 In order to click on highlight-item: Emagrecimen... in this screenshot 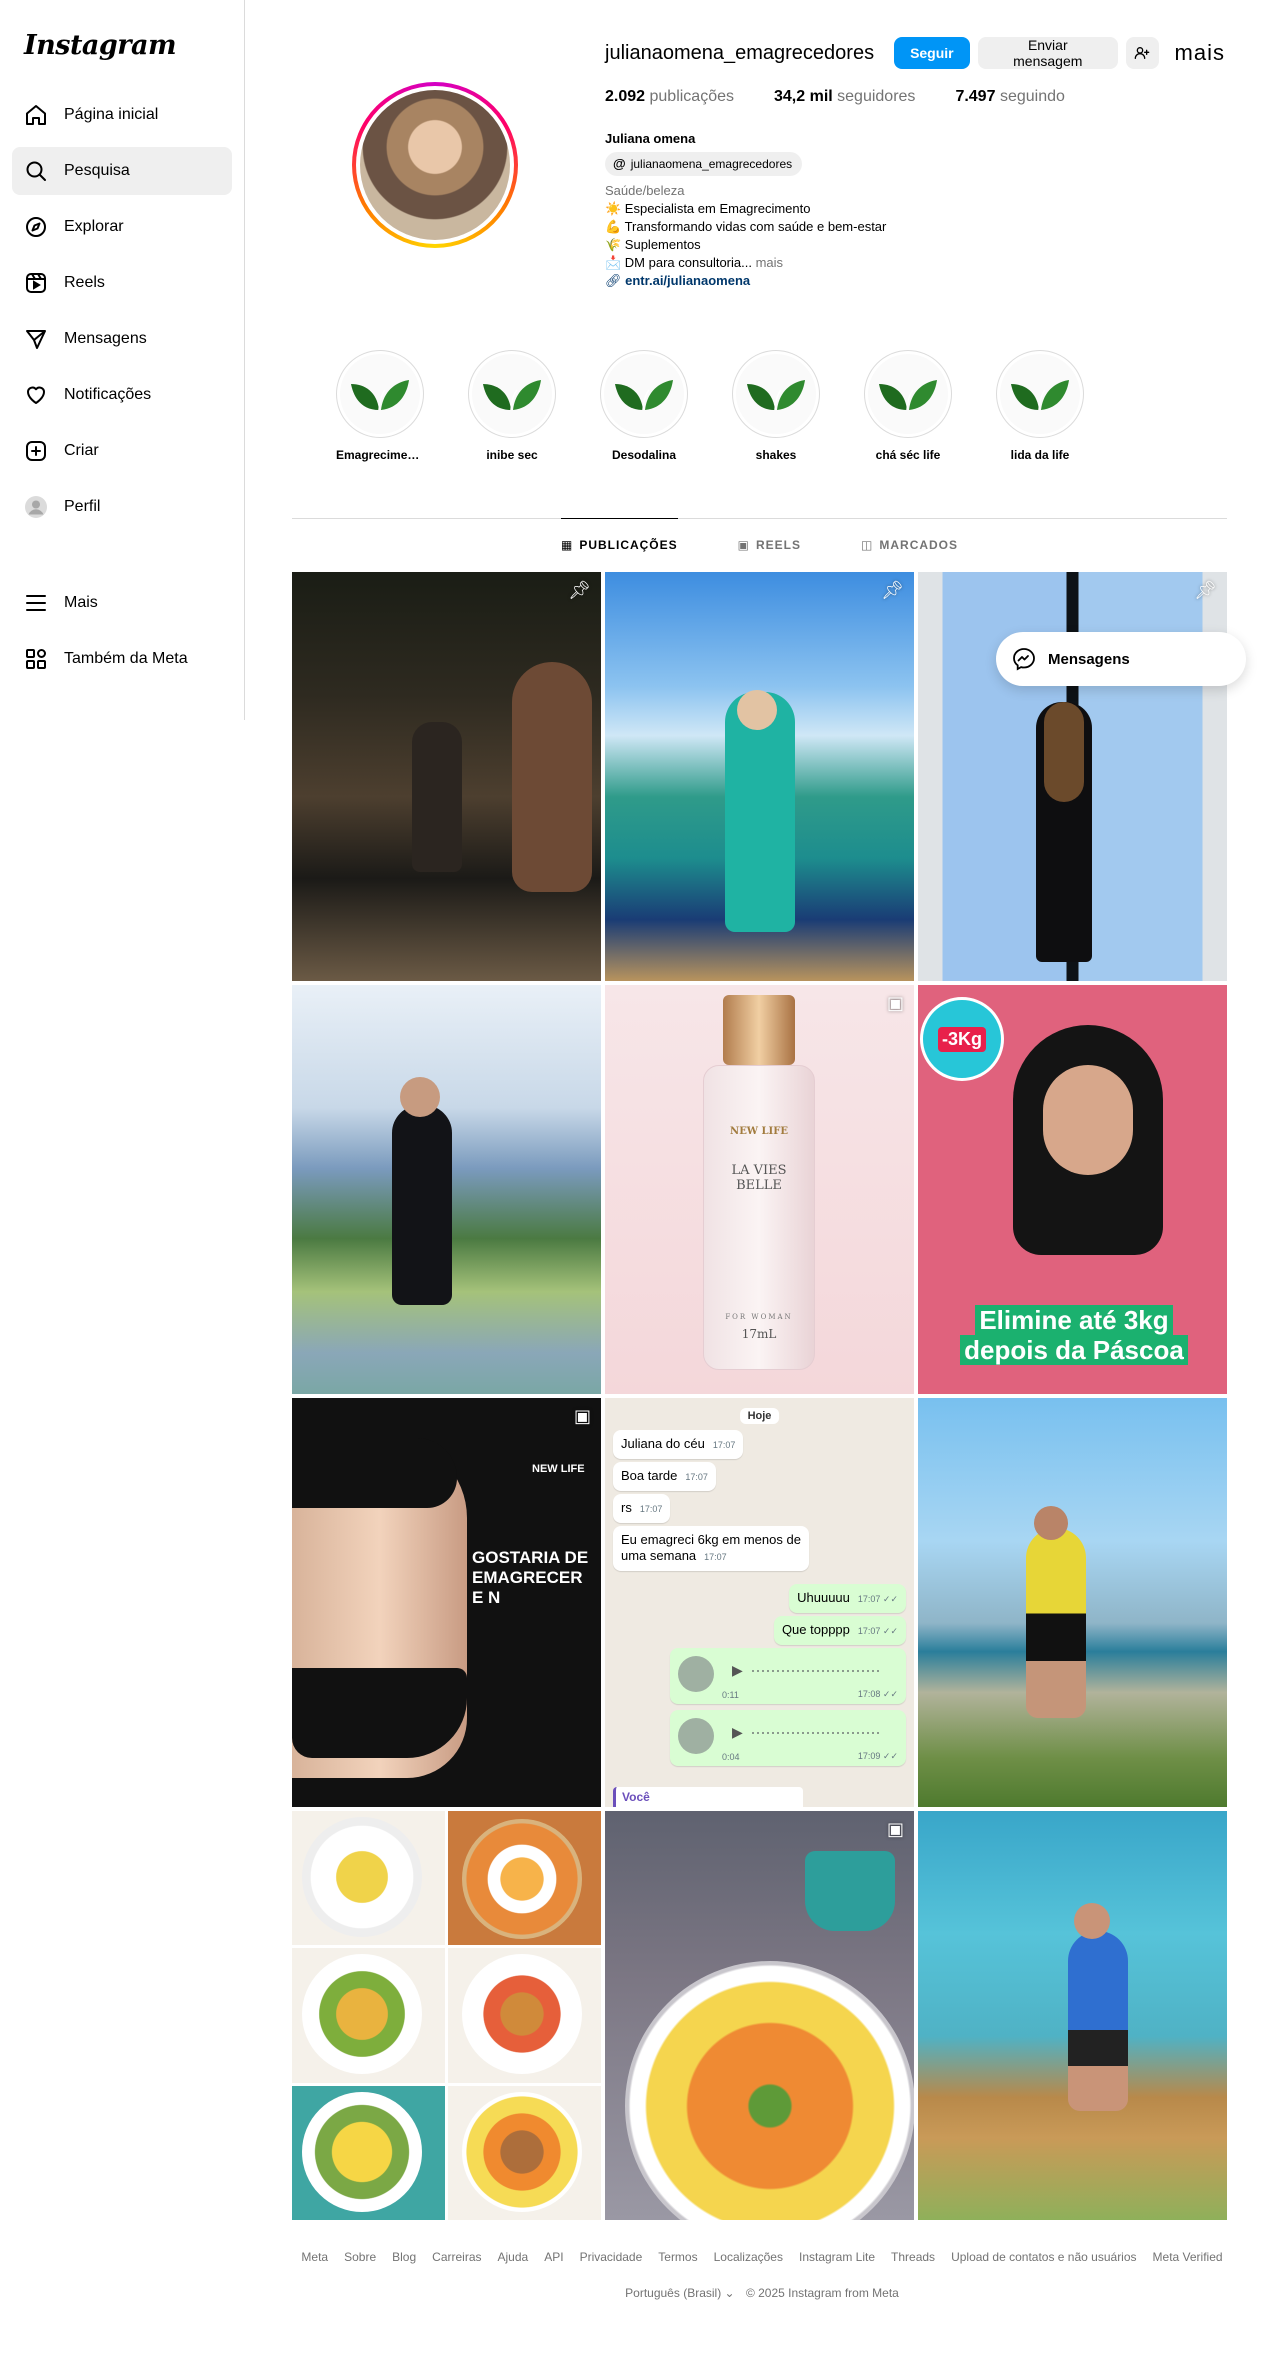, I will do `click(380, 406)`.